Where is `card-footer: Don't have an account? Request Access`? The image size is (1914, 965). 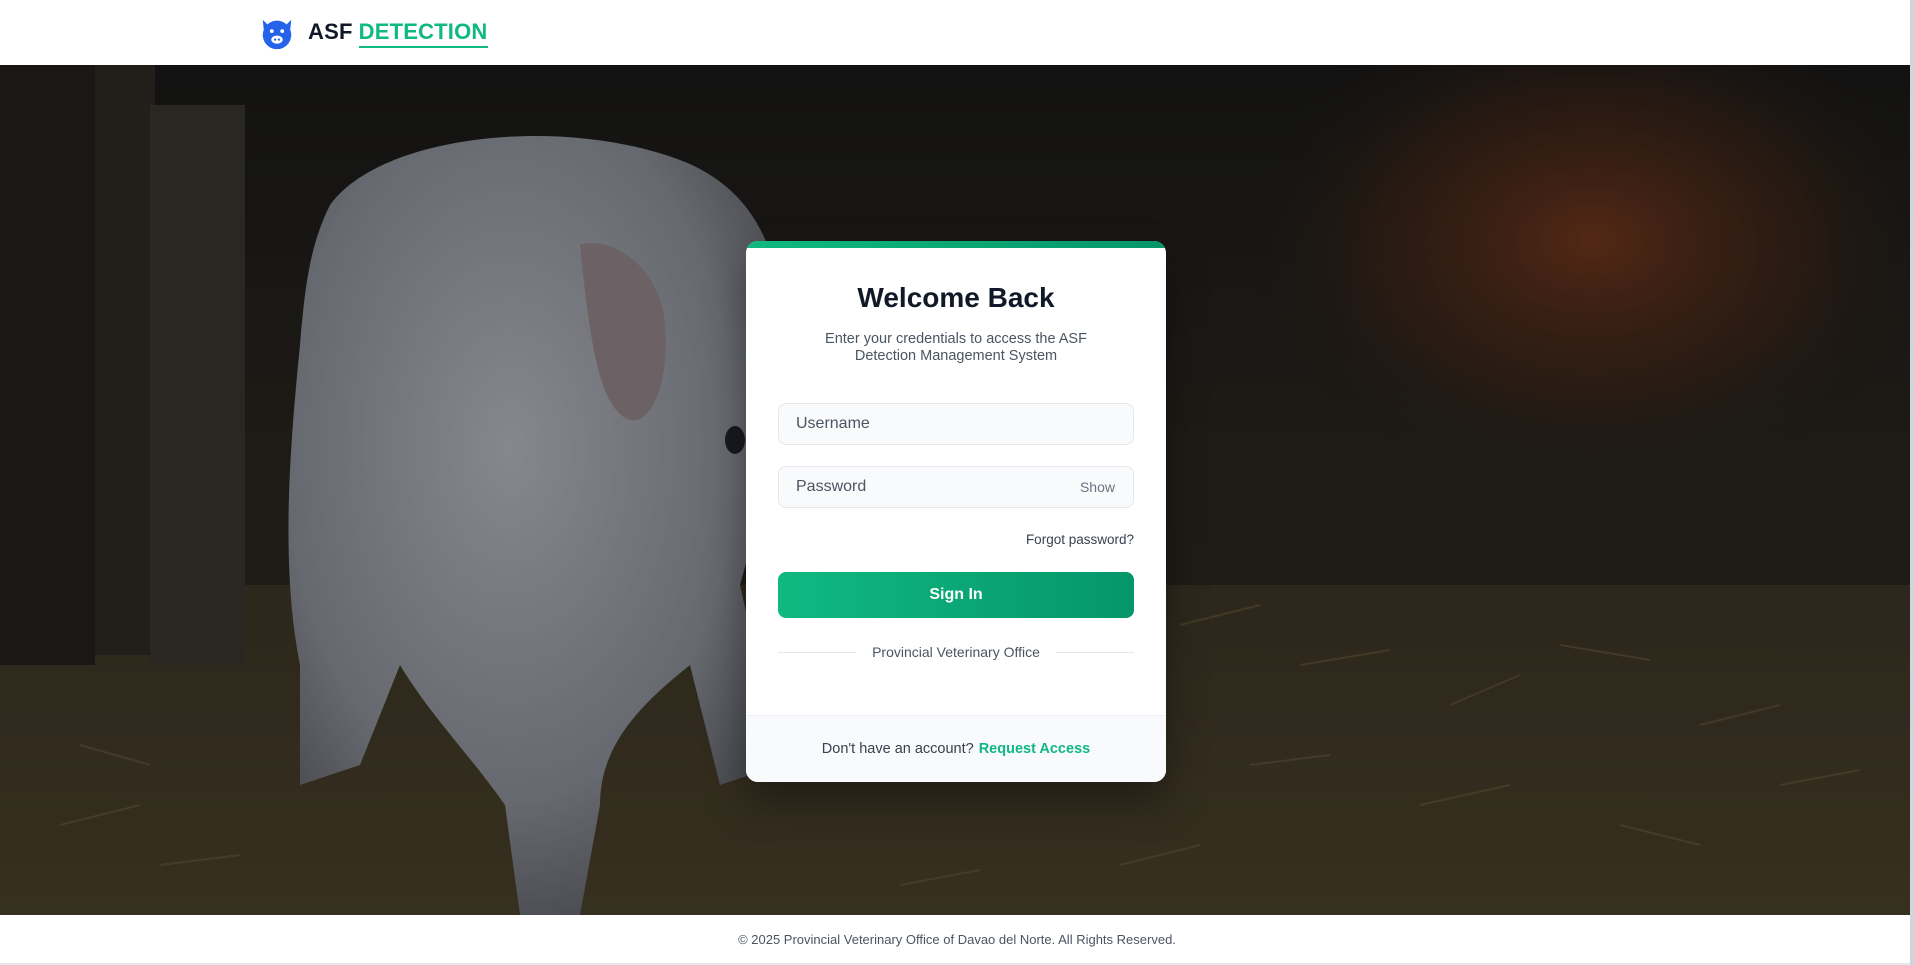 card-footer: Don't have an account? Request Access is located at coordinates (956, 748).